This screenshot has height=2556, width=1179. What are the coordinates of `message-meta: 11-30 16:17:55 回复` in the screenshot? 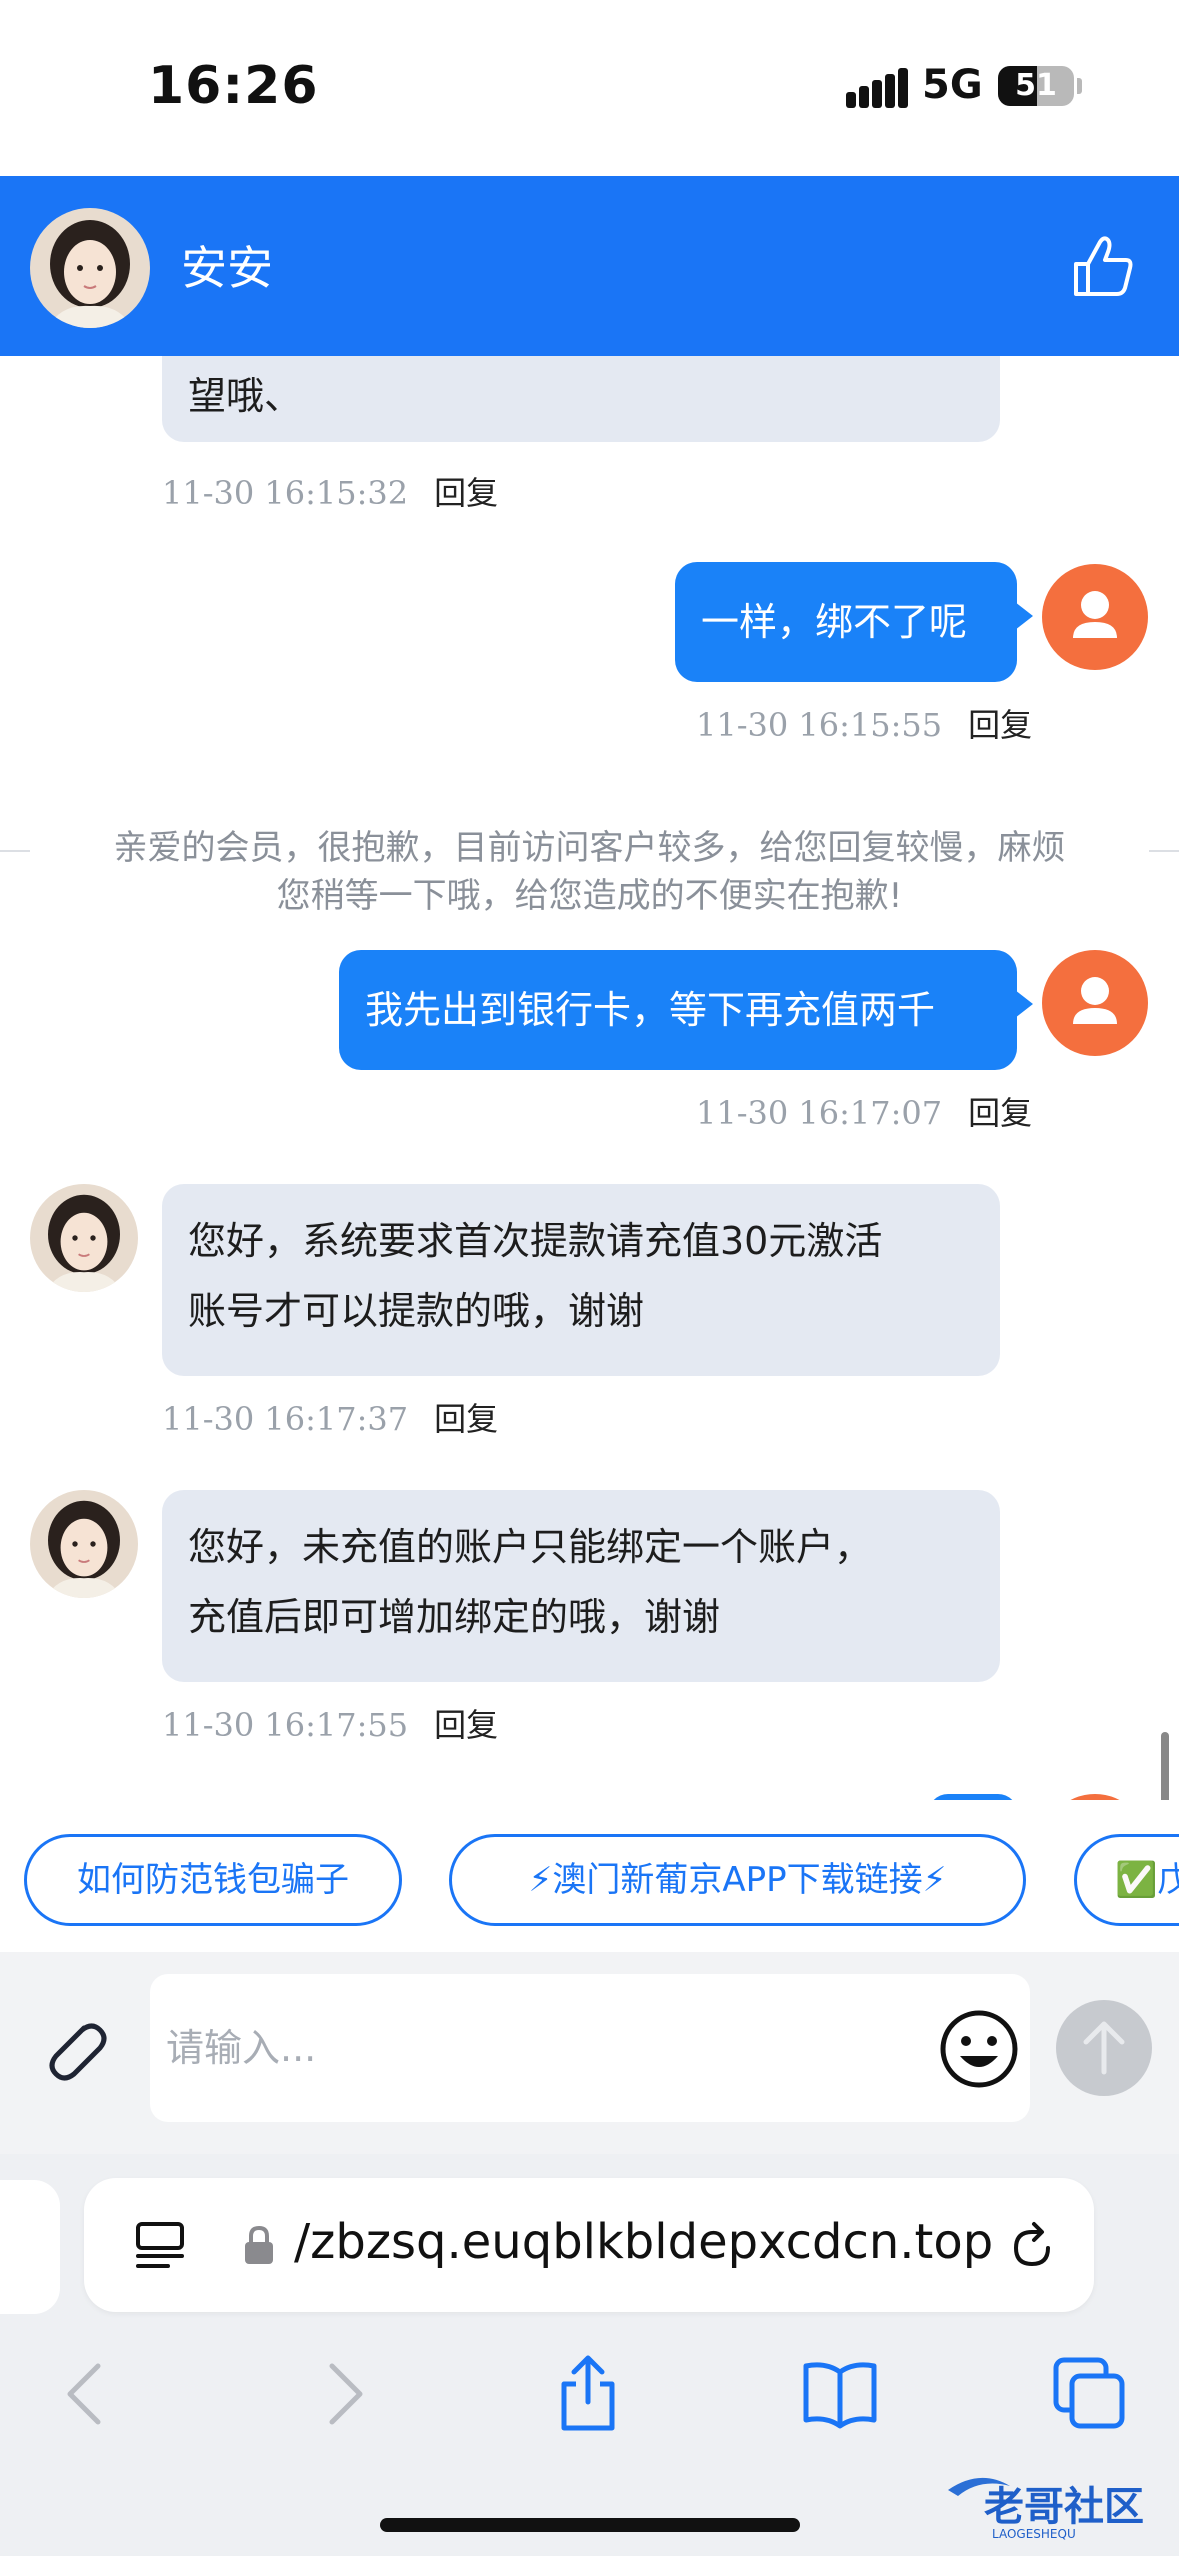 It's located at (330, 1723).